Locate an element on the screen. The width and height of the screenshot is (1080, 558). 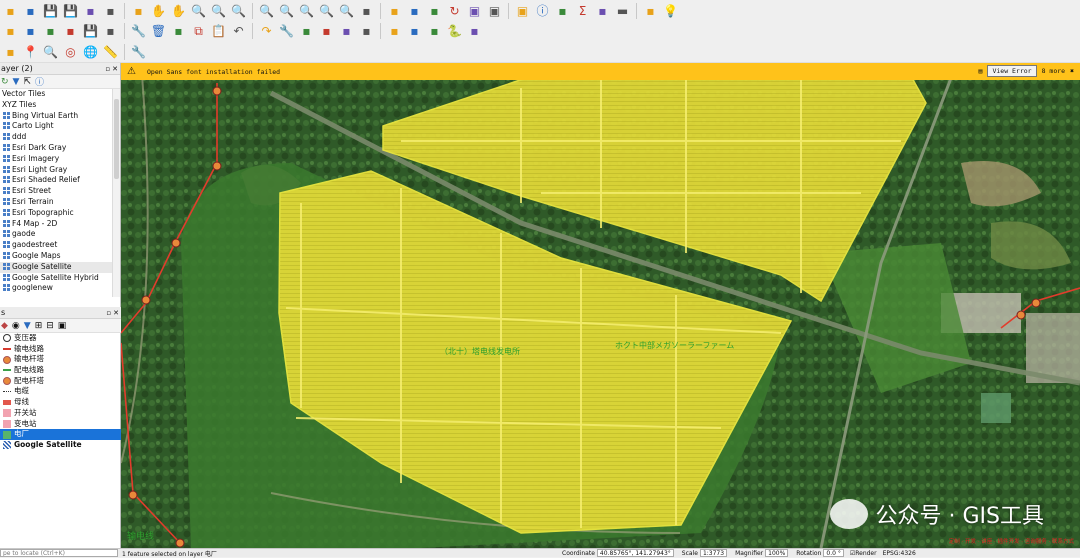
label-settings-icon: ▪ is located at coordinates (434, 30).